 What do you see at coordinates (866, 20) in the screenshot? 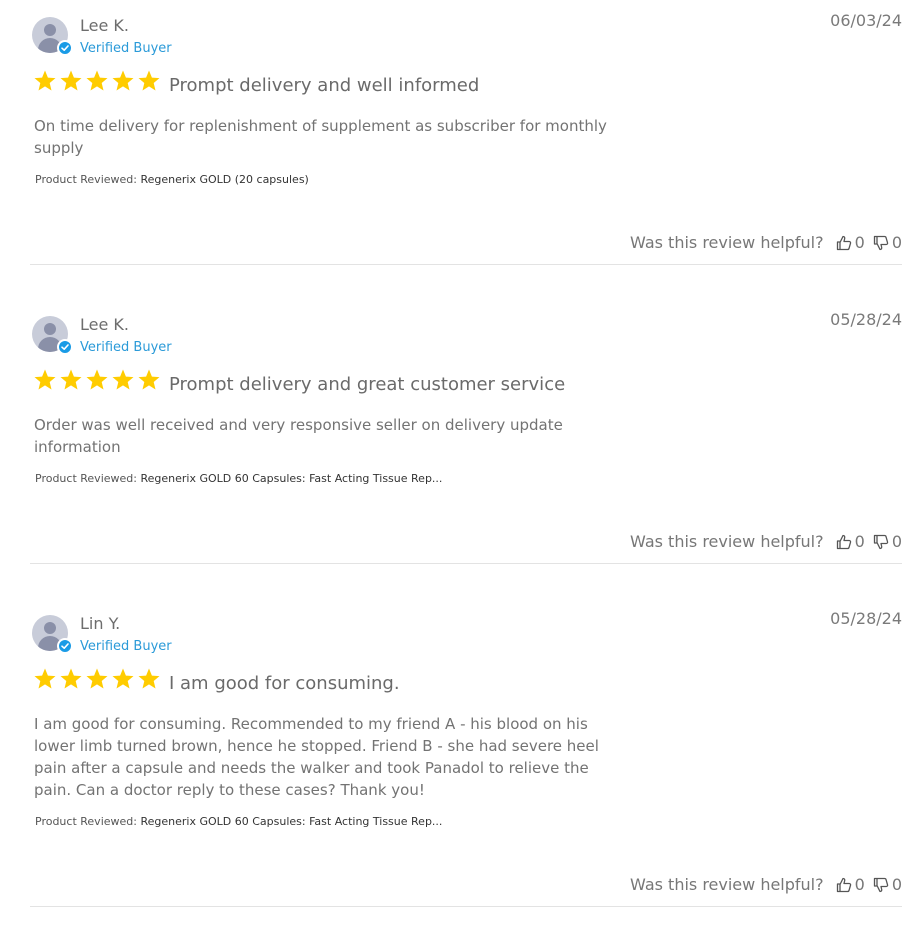
I see `review-date: 06/03/24` at bounding box center [866, 20].